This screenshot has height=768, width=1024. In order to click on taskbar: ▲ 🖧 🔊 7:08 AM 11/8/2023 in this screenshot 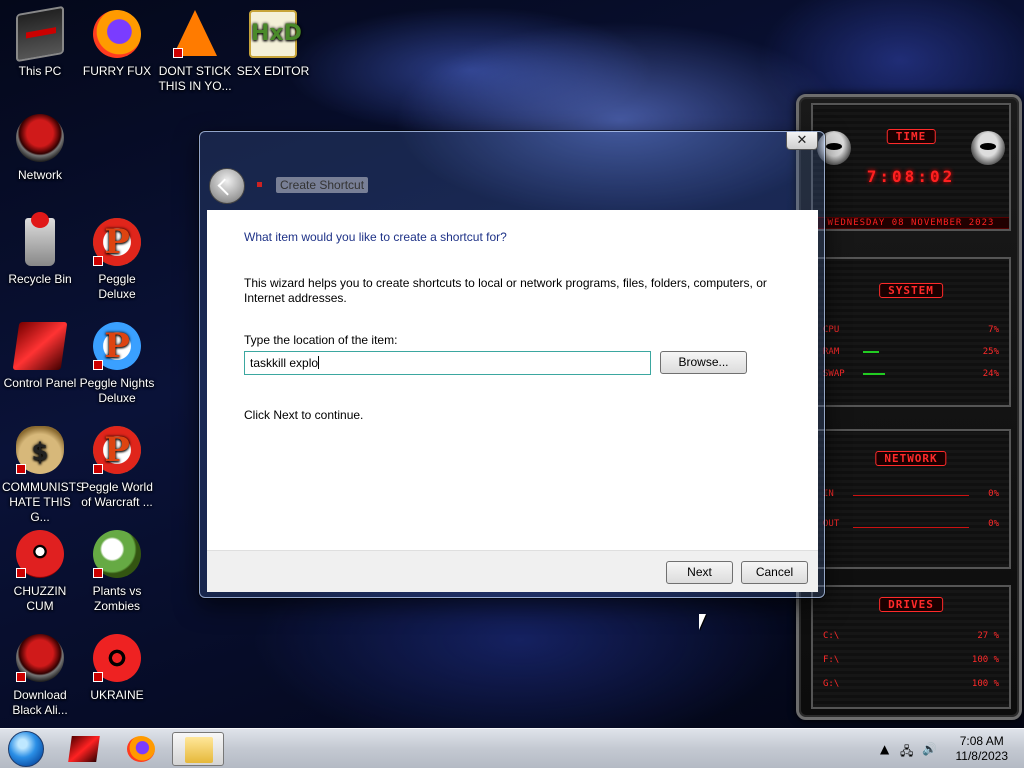, I will do `click(512, 748)`.